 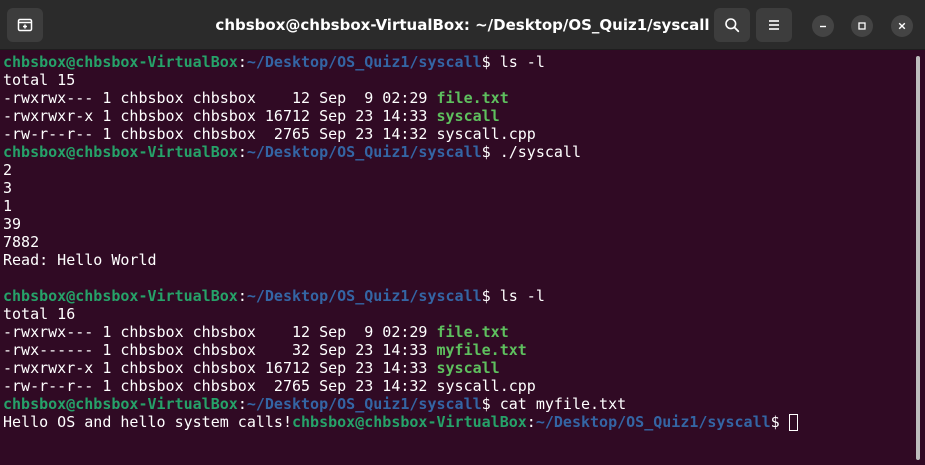 I want to click on scrollbar-thumb, so click(x=918, y=258).